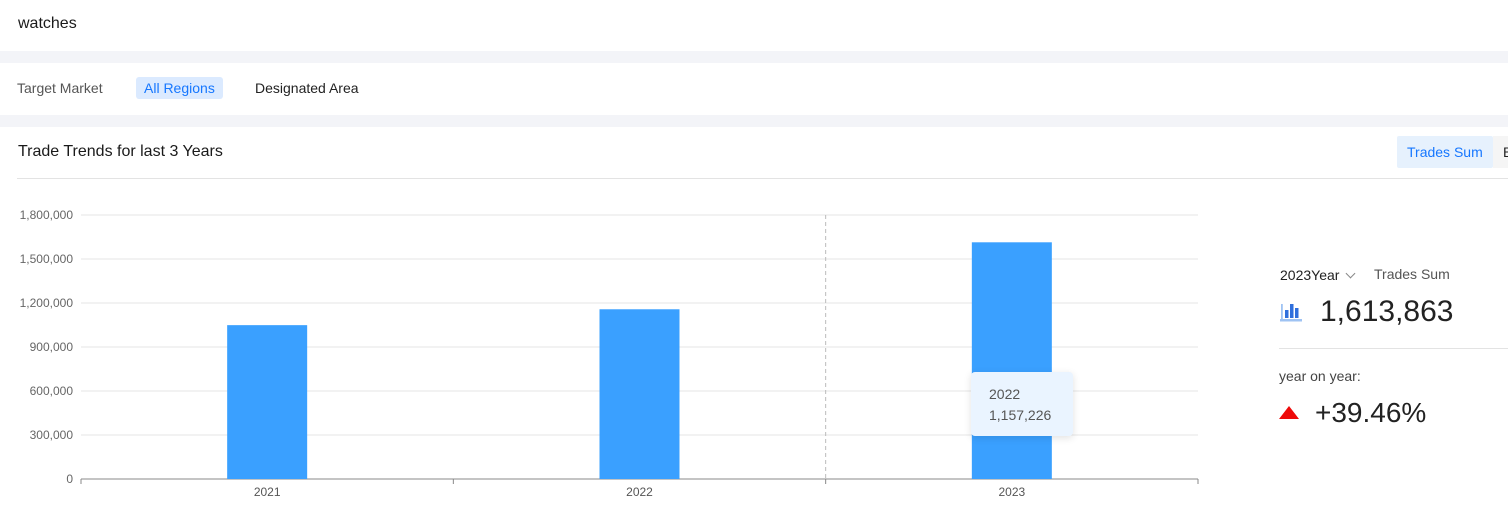 The image size is (1508, 525). I want to click on bar-chart-icon, so click(1291, 313).